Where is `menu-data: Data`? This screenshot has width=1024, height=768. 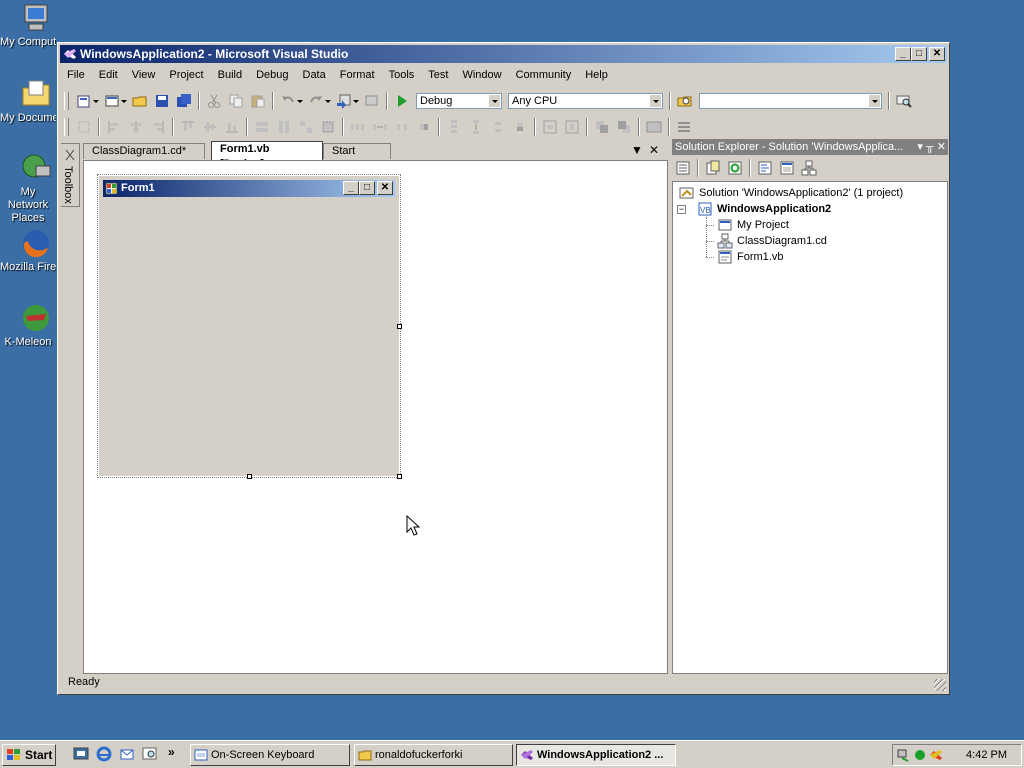 menu-data: Data is located at coordinates (314, 75).